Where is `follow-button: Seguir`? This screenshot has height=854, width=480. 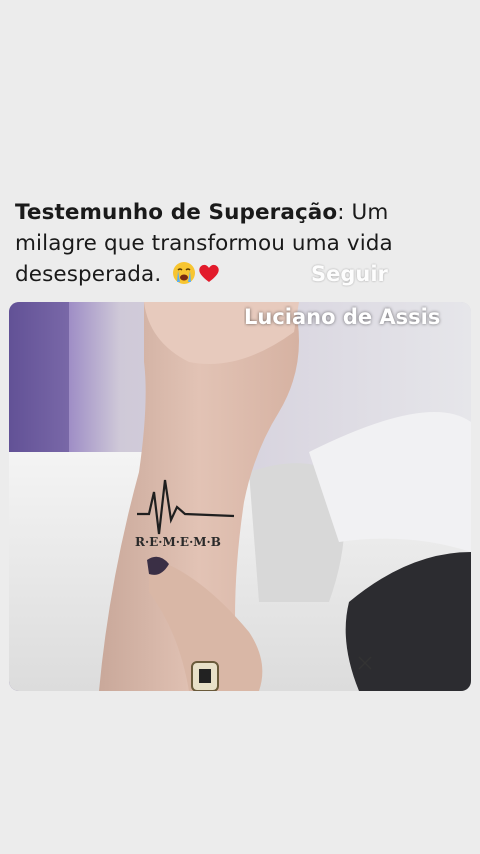
follow-button: Seguir is located at coordinates (349, 274).